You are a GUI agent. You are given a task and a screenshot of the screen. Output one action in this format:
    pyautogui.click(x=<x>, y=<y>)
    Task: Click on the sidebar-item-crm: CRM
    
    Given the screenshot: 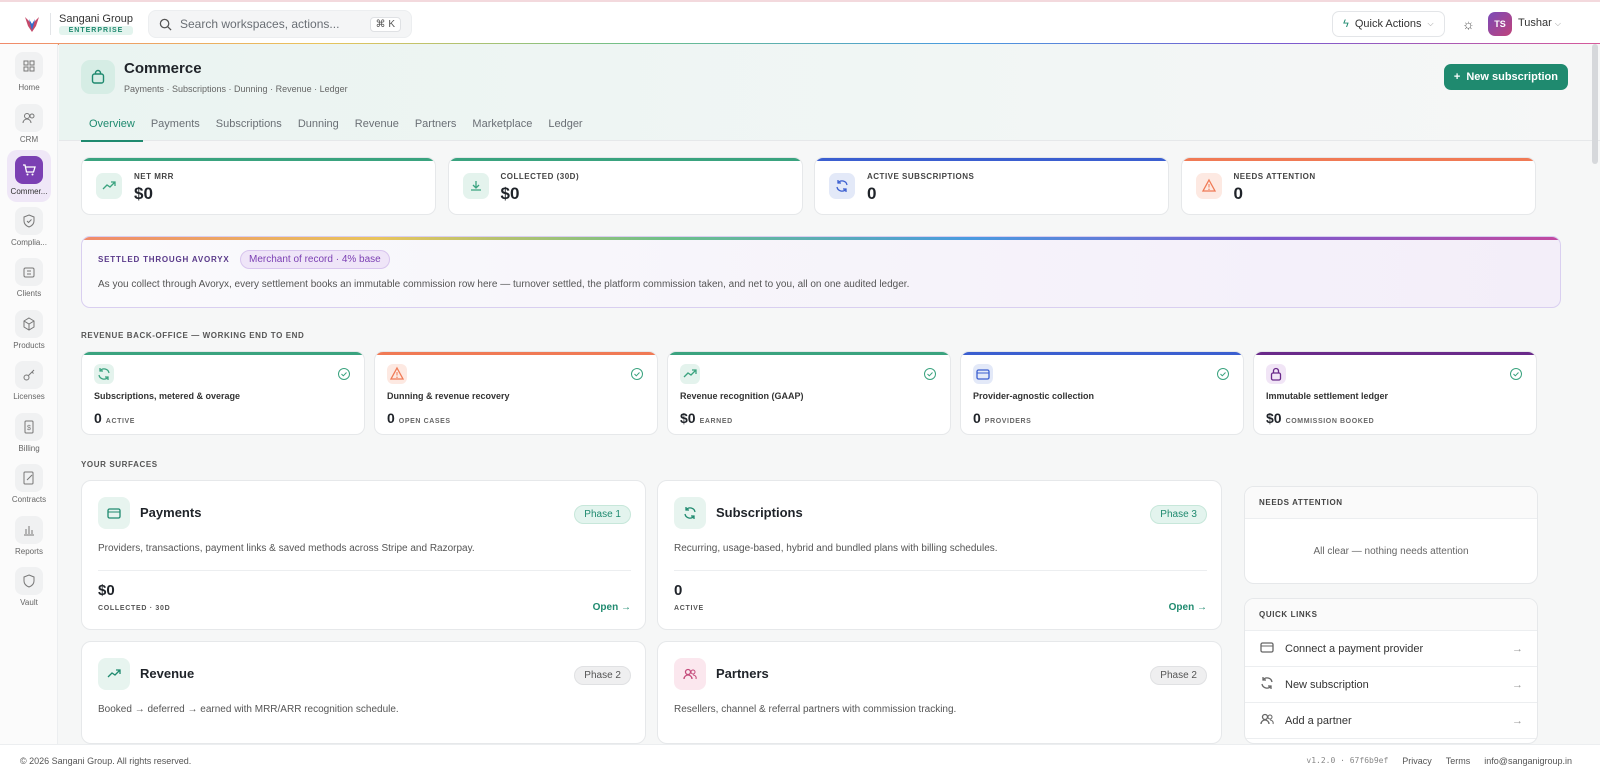 What is the action you would take?
    pyautogui.click(x=29, y=123)
    